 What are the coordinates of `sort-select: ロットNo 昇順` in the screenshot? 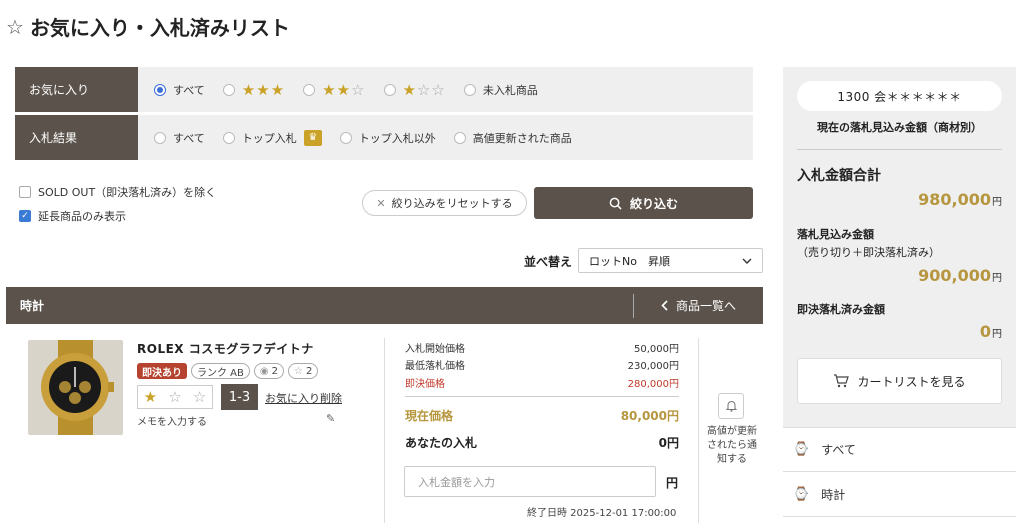 It's located at (670, 260).